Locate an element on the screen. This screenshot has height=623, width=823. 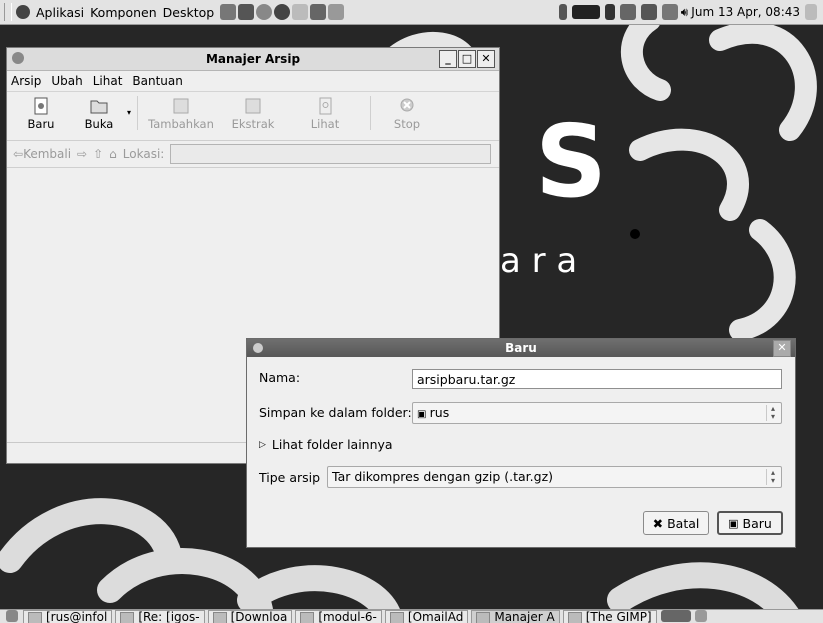
gimp-icon is located at coordinates (574, 617).